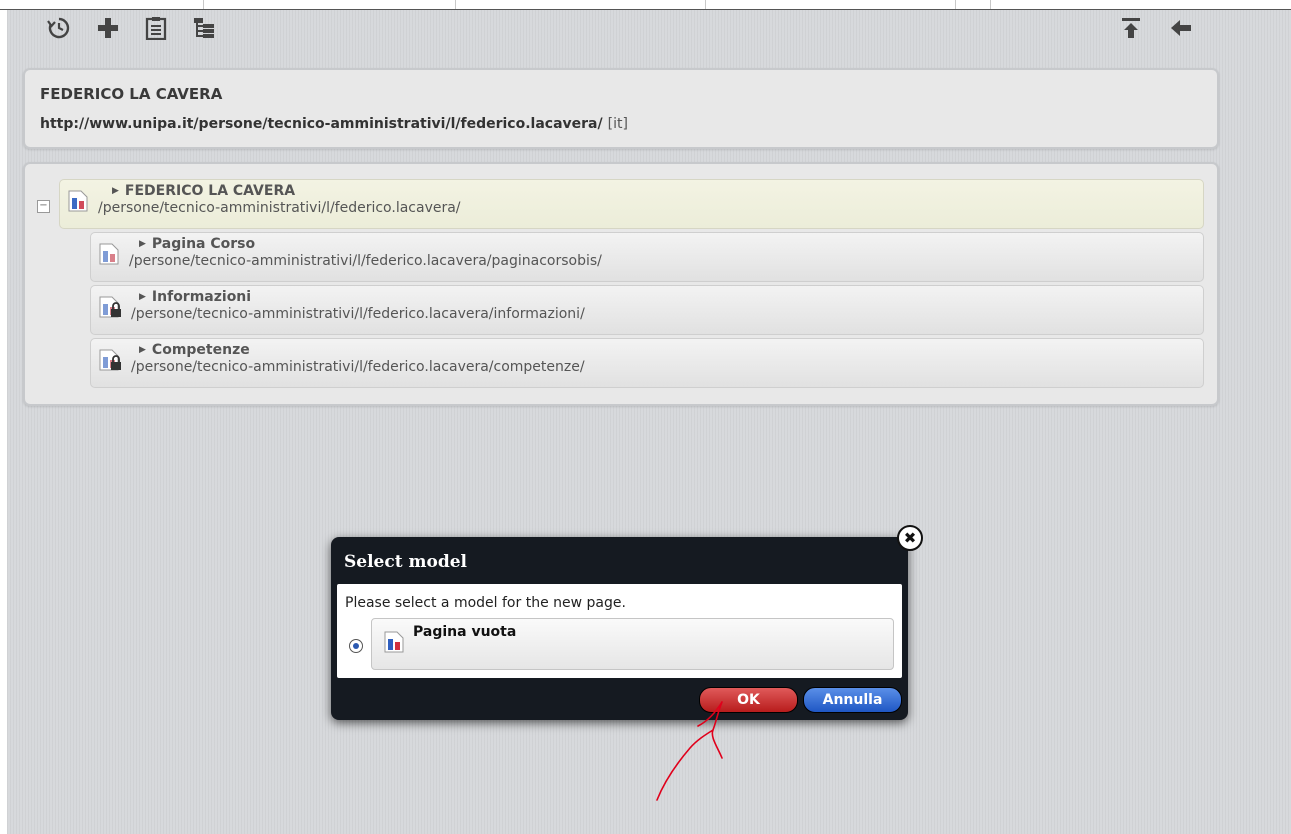  Describe the element at coordinates (59, 28) in the screenshot. I see `history-icon` at that location.